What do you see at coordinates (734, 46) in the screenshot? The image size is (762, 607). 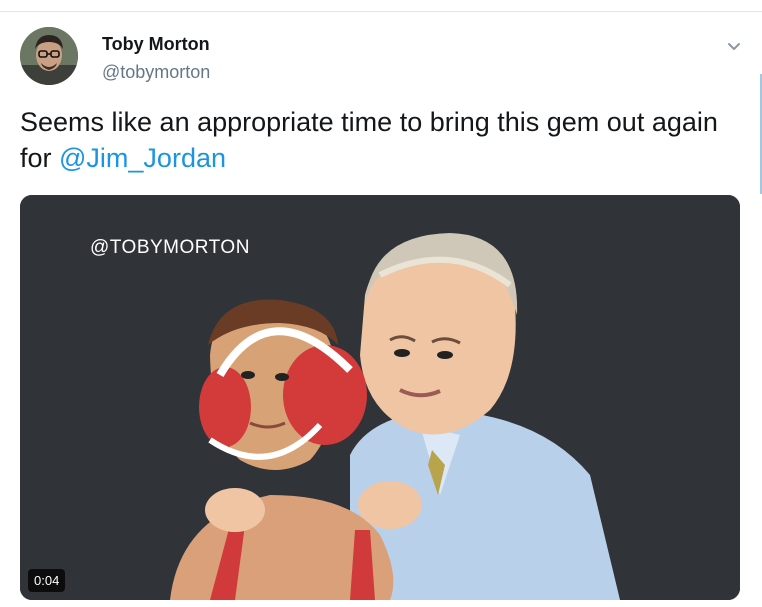 I see `chevron-down-icon` at bounding box center [734, 46].